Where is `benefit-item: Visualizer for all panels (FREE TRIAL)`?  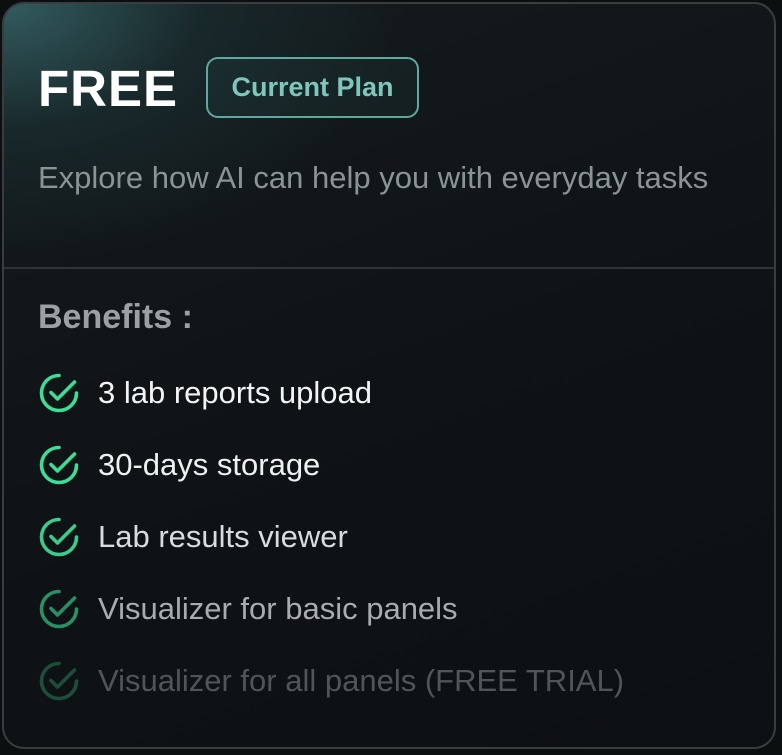 benefit-item: Visualizer for all panels (FREE TRIAL) is located at coordinates (331, 681).